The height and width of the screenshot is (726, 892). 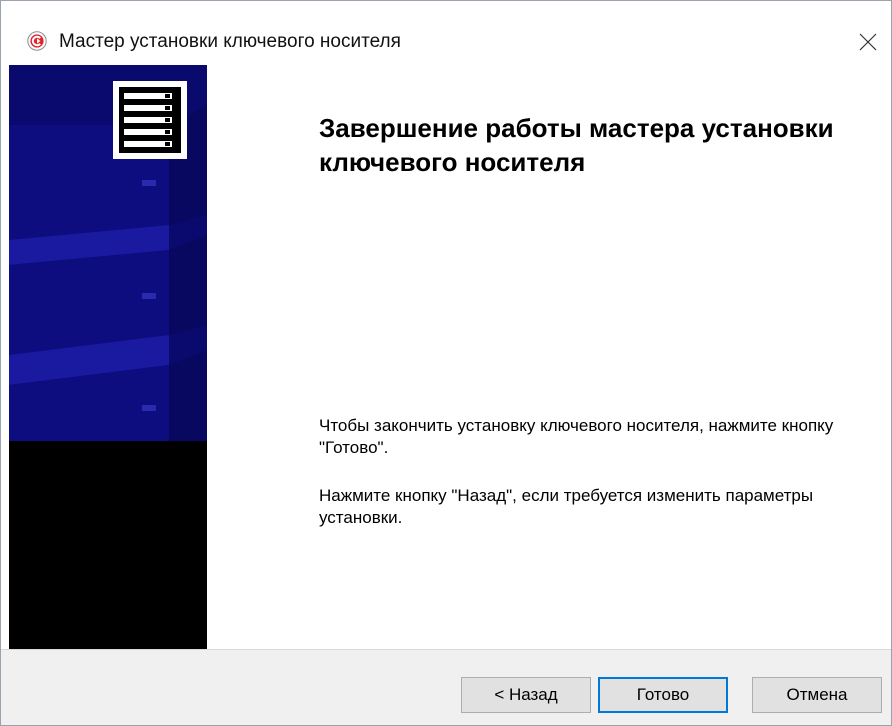 I want to click on title-bar: Мастер установки ключевого носителя, so click(x=446, y=33).